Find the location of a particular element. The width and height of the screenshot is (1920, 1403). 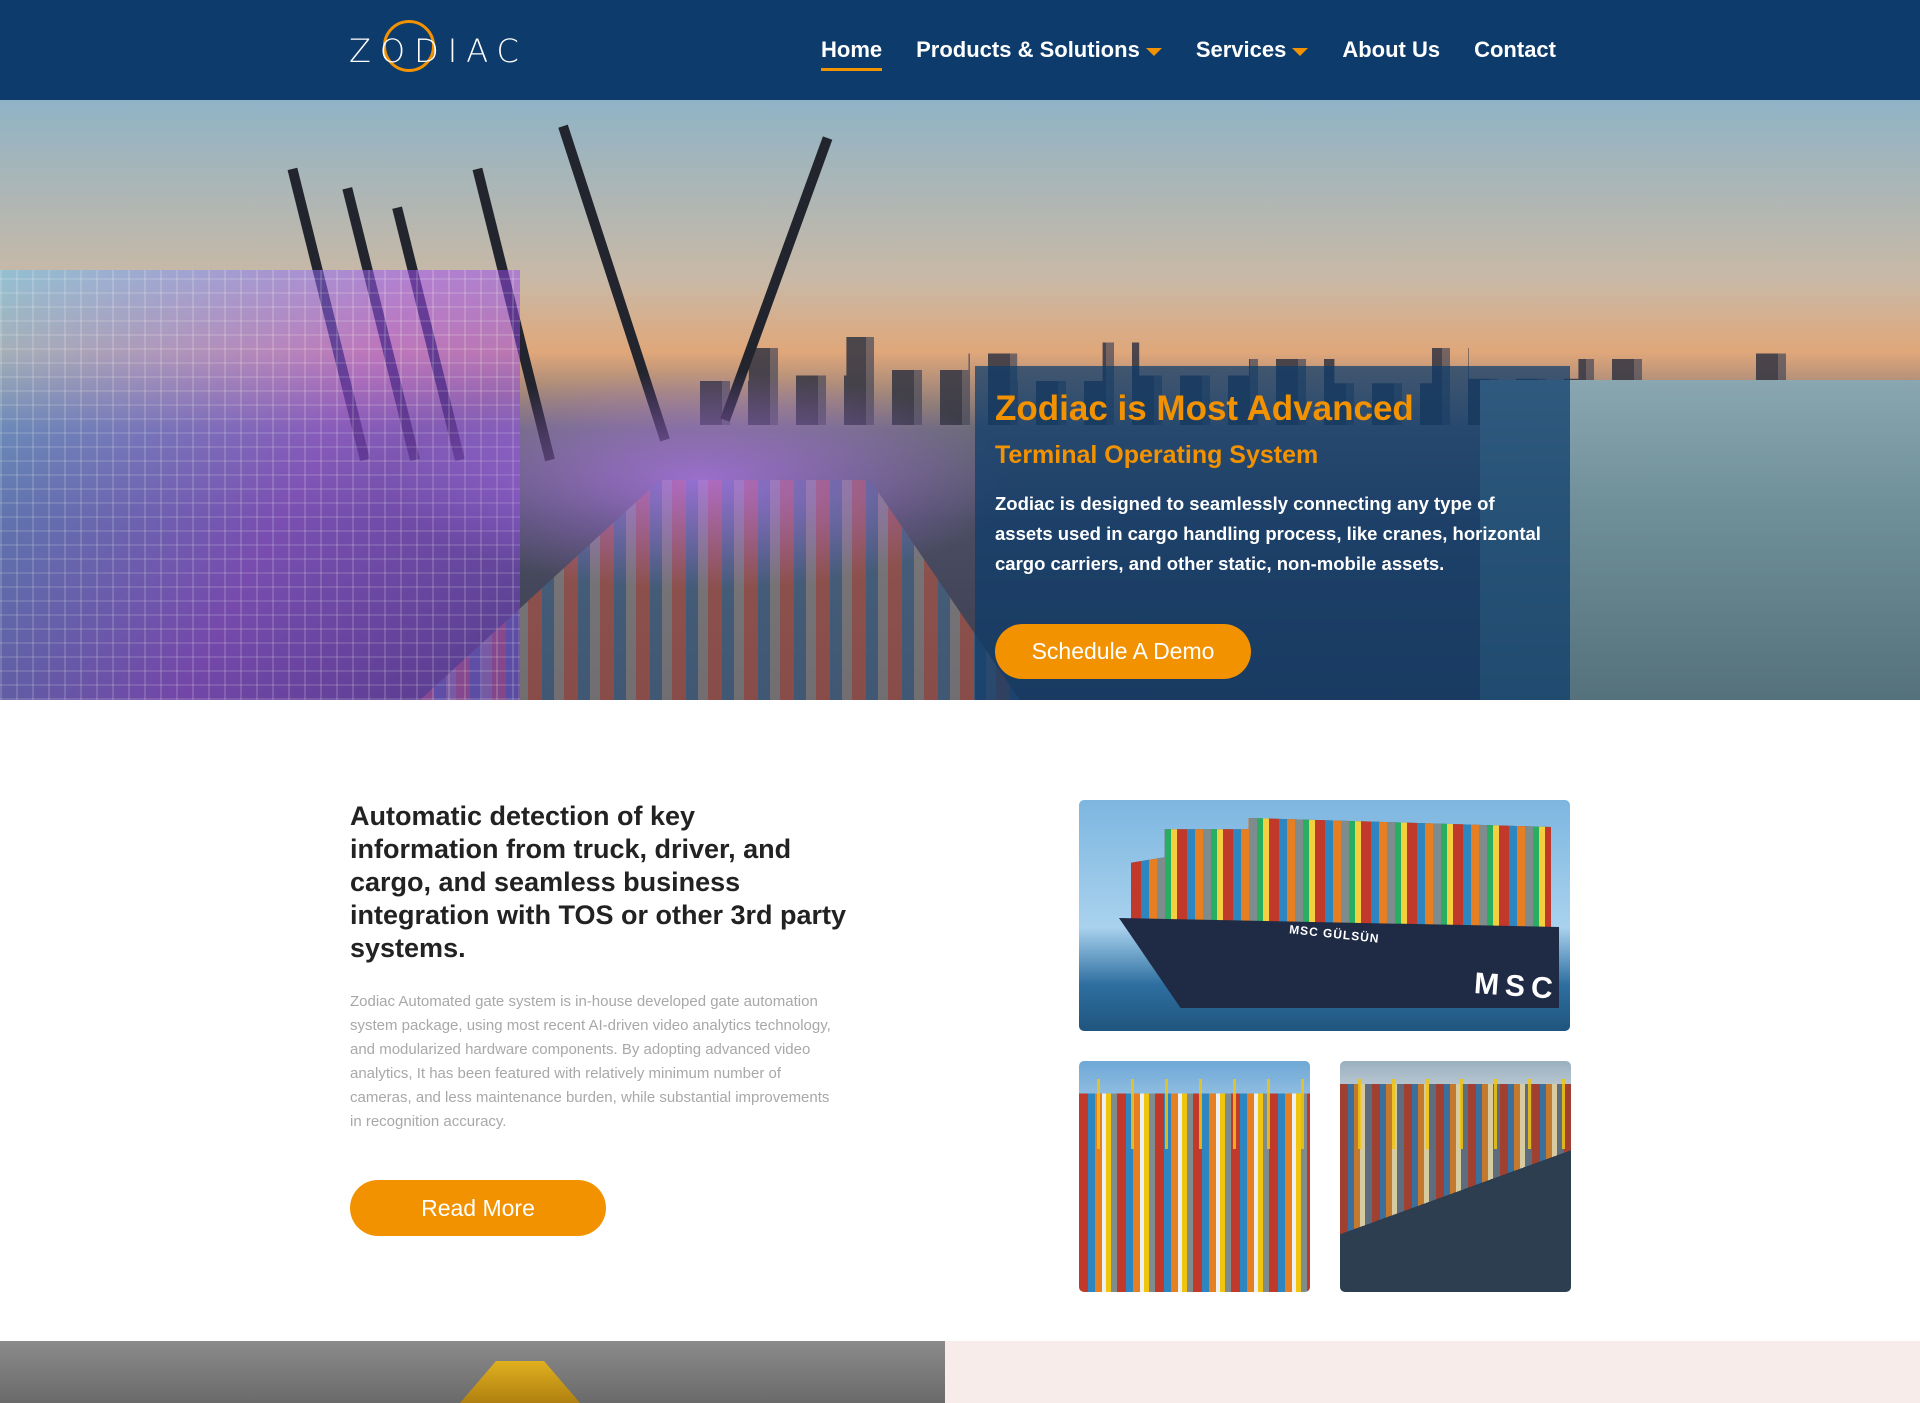

bottom-crane-image is located at coordinates (472, 1372).